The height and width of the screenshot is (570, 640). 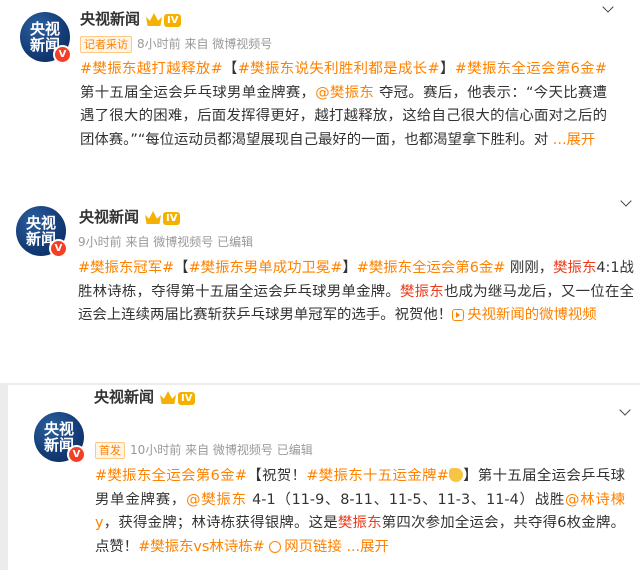 I want to click on hashtag-link: #樊振东说失利胜利都是成长#, so click(x=339, y=69).